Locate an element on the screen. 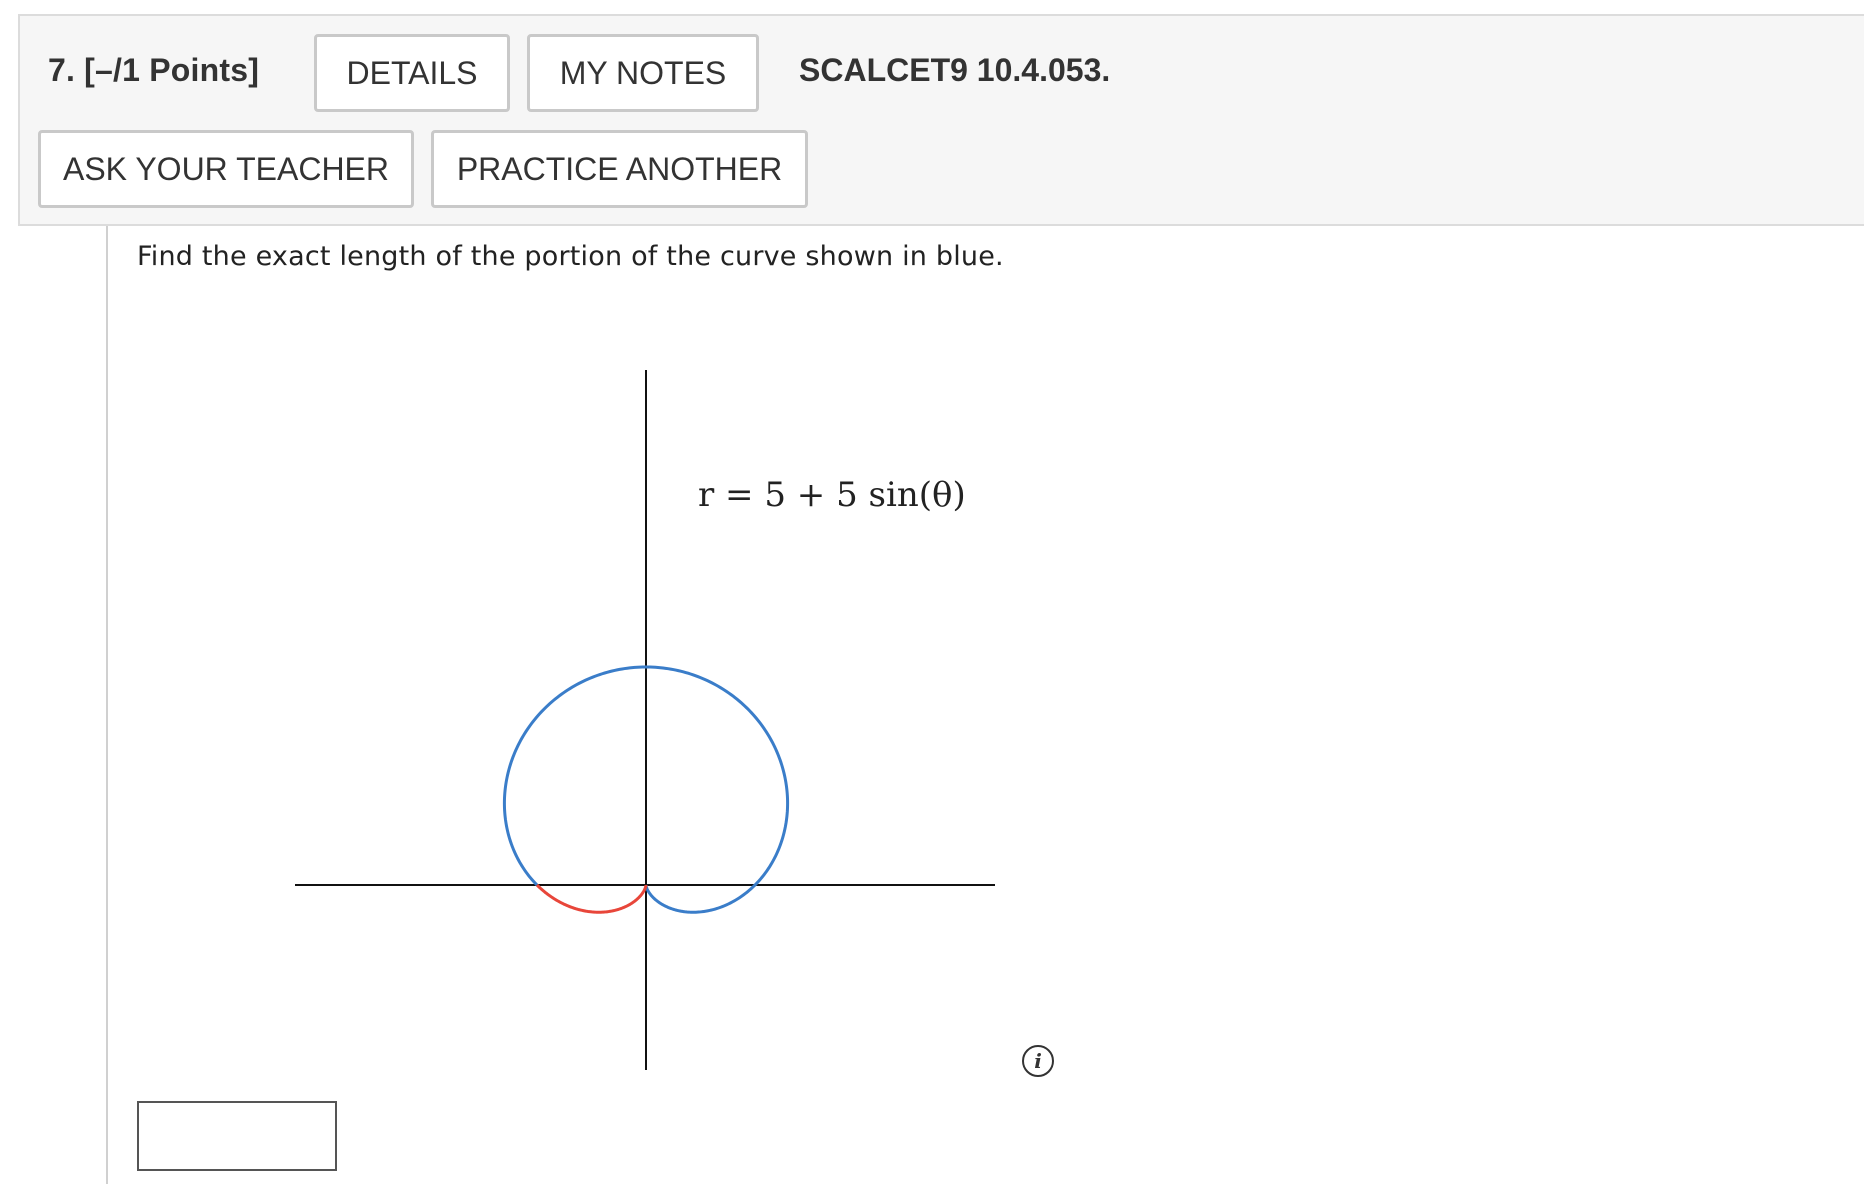 Image resolution: width=1864 pixels, height=1184 pixels. red-curve-portion is located at coordinates (591, 898).